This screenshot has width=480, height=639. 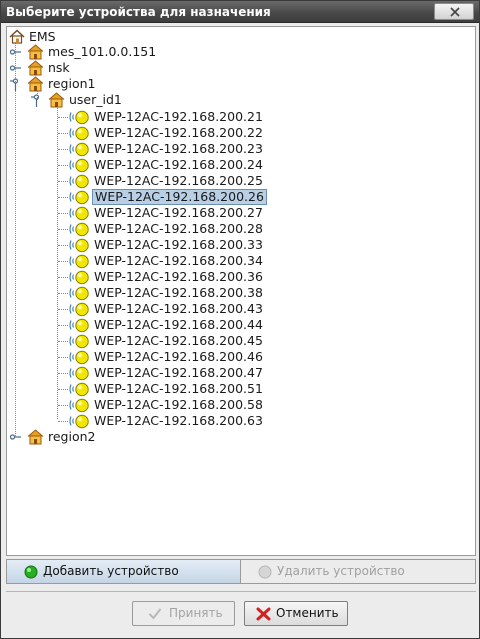 What do you see at coordinates (307, 613) in the screenshot?
I see `cancel-label: Отменить` at bounding box center [307, 613].